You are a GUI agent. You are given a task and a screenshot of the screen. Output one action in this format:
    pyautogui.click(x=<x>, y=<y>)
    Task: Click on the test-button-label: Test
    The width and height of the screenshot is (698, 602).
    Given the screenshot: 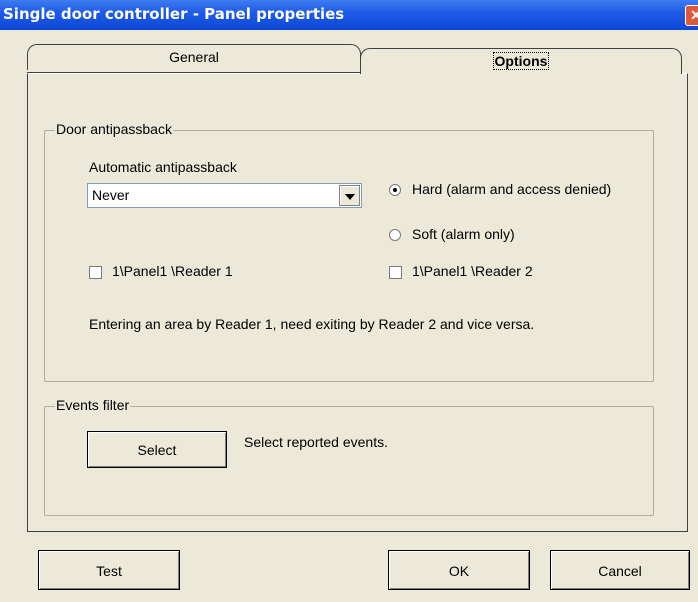 What is the action you would take?
    pyautogui.click(x=109, y=571)
    